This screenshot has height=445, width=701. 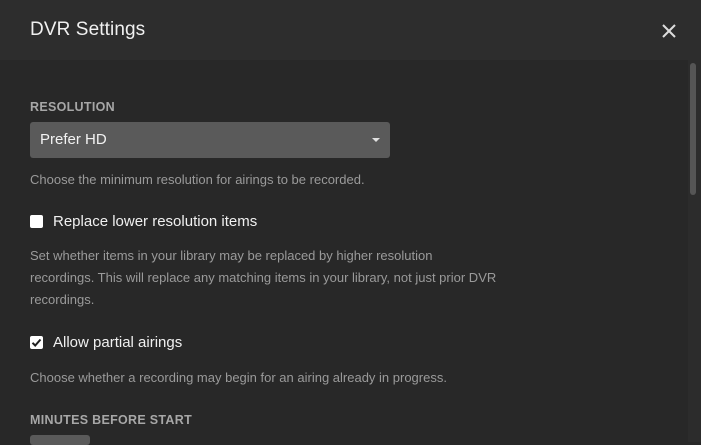 What do you see at coordinates (117, 342) in the screenshot?
I see `partial-airings-label: Allow partial airings` at bounding box center [117, 342].